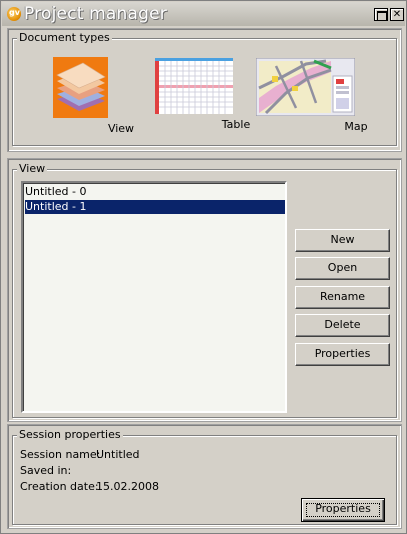  I want to click on doc-type-table: Table, so click(200, 96).